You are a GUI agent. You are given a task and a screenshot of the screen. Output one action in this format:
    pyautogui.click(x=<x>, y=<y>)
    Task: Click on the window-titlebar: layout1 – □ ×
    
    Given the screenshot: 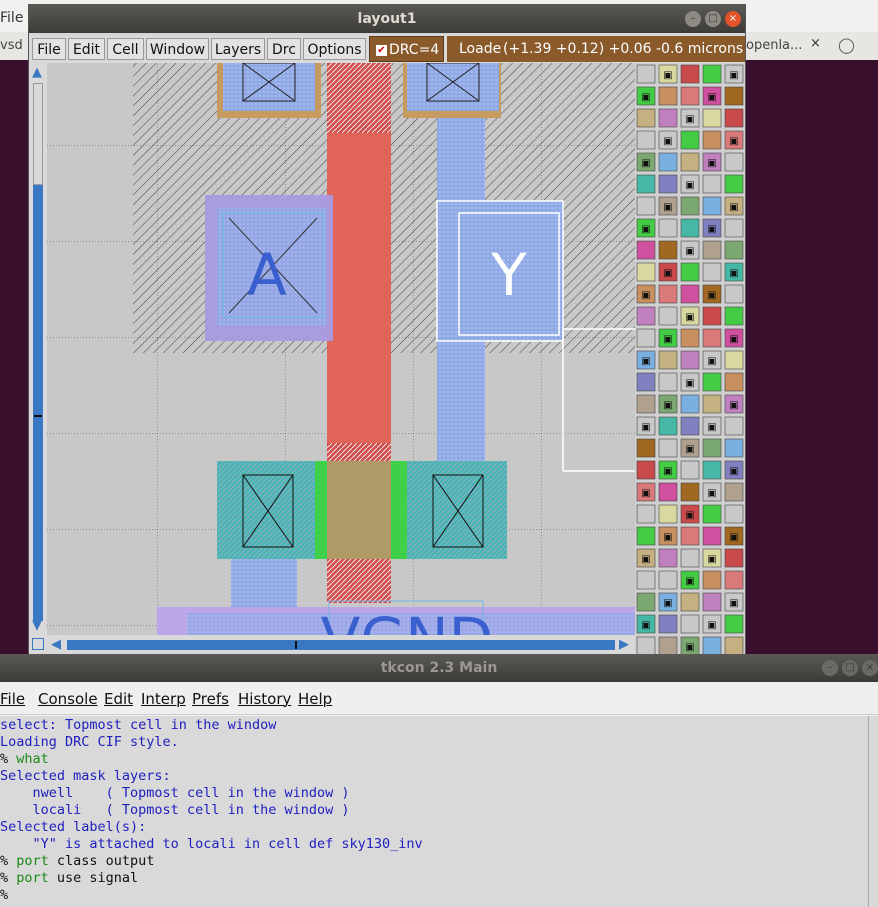 What is the action you would take?
    pyautogui.click(x=387, y=19)
    